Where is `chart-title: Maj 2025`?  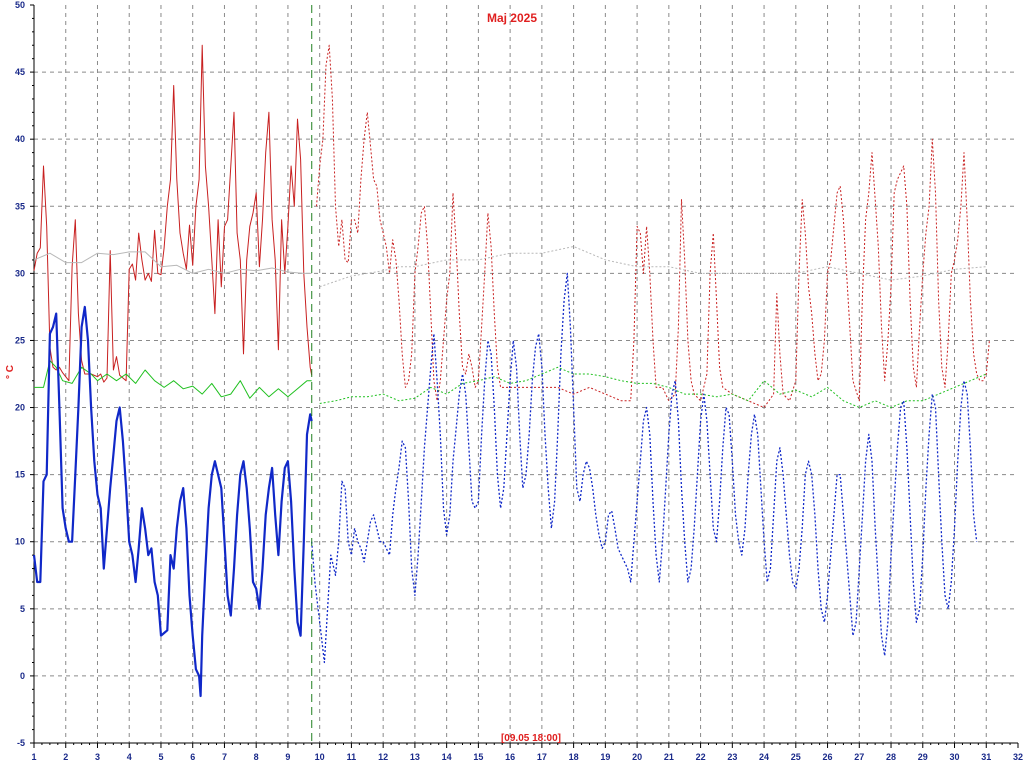 chart-title: Maj 2025 is located at coordinates (512, 18).